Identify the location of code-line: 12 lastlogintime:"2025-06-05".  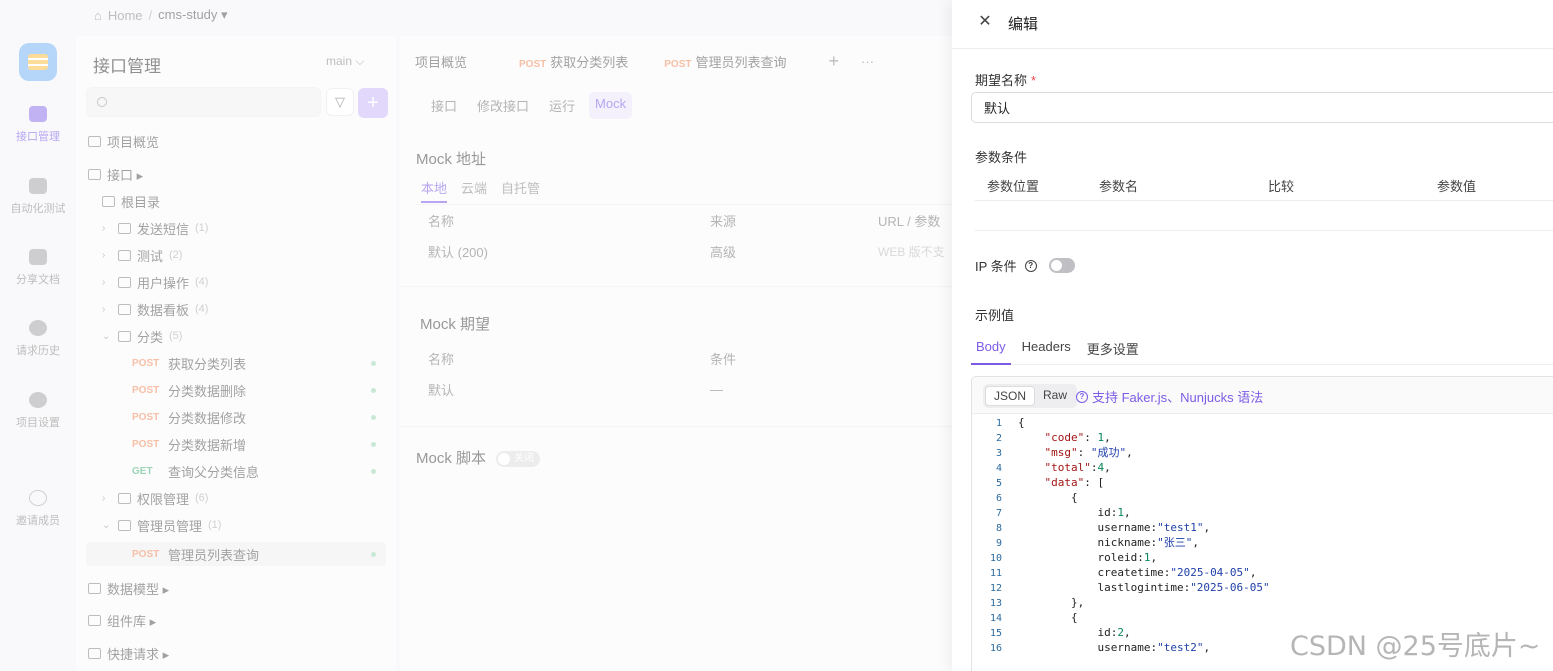
(1262, 587).